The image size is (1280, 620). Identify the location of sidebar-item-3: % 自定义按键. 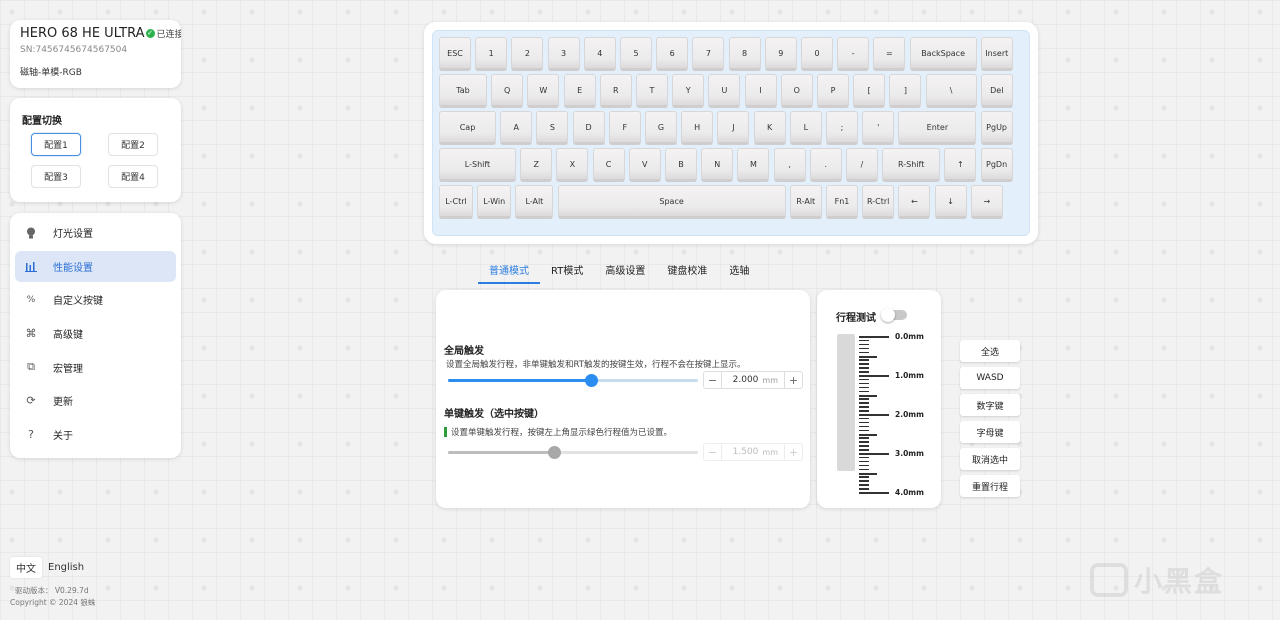
(95, 299).